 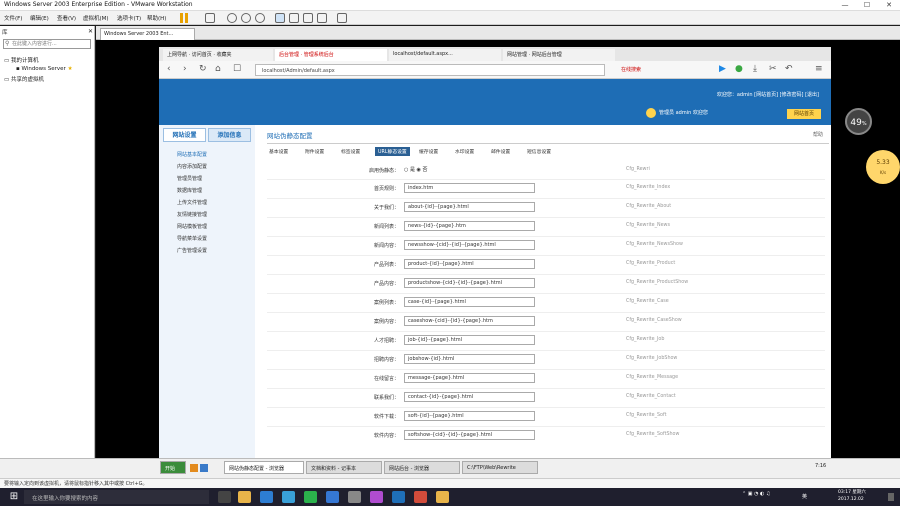 I want to click on rule-input: caseshow-{cid}-{id}-{page}.htm, so click(x=469, y=321).